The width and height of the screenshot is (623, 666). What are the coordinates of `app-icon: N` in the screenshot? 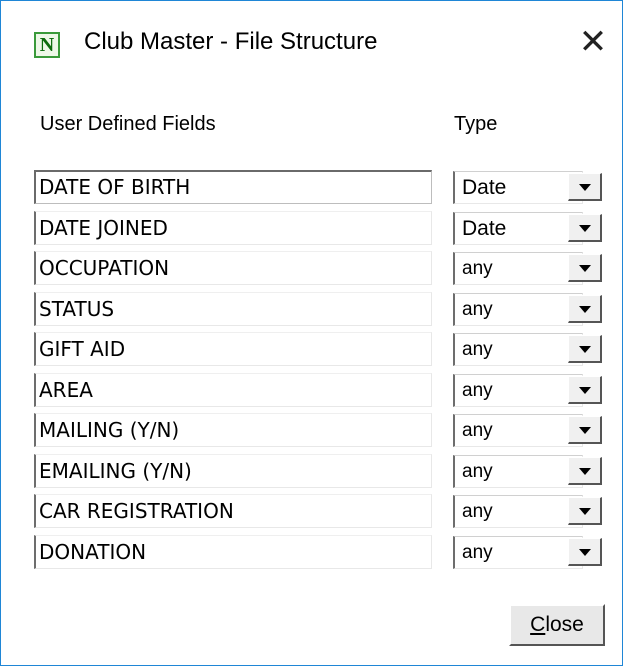 It's located at (47, 45).